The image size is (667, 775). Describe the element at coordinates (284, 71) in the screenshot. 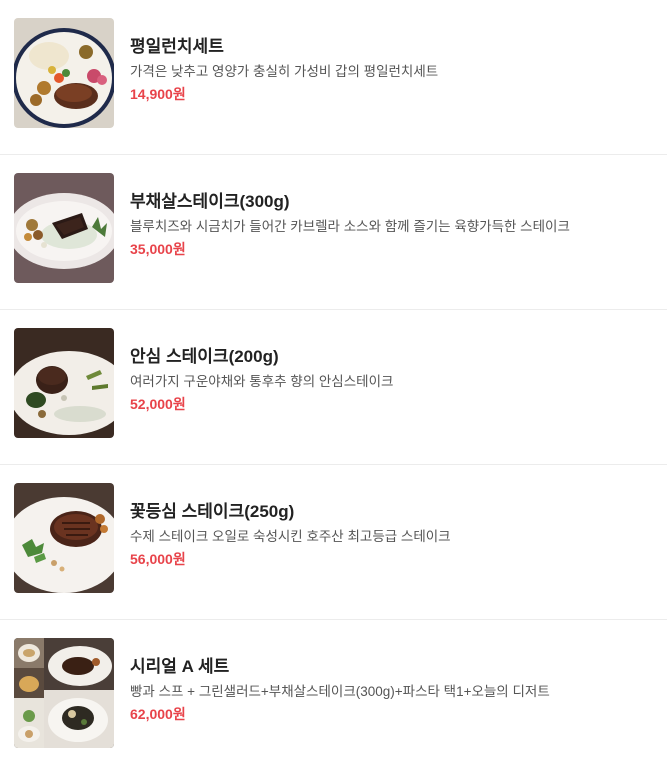

I see `menu-item-description: 가격은 낮추고 영양가 충실히 가성비 갑의 평일런치세트` at that location.